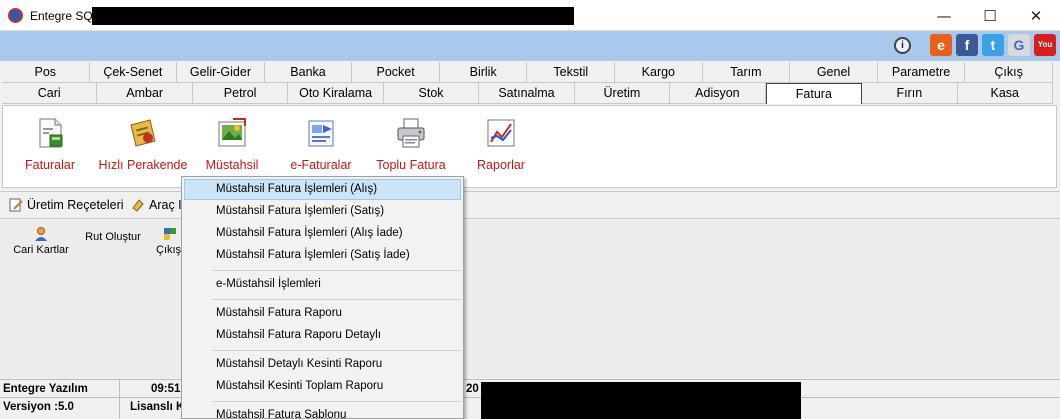 The image size is (1060, 419). What do you see at coordinates (321, 133) in the screenshot?
I see `e-invoice-icon` at bounding box center [321, 133].